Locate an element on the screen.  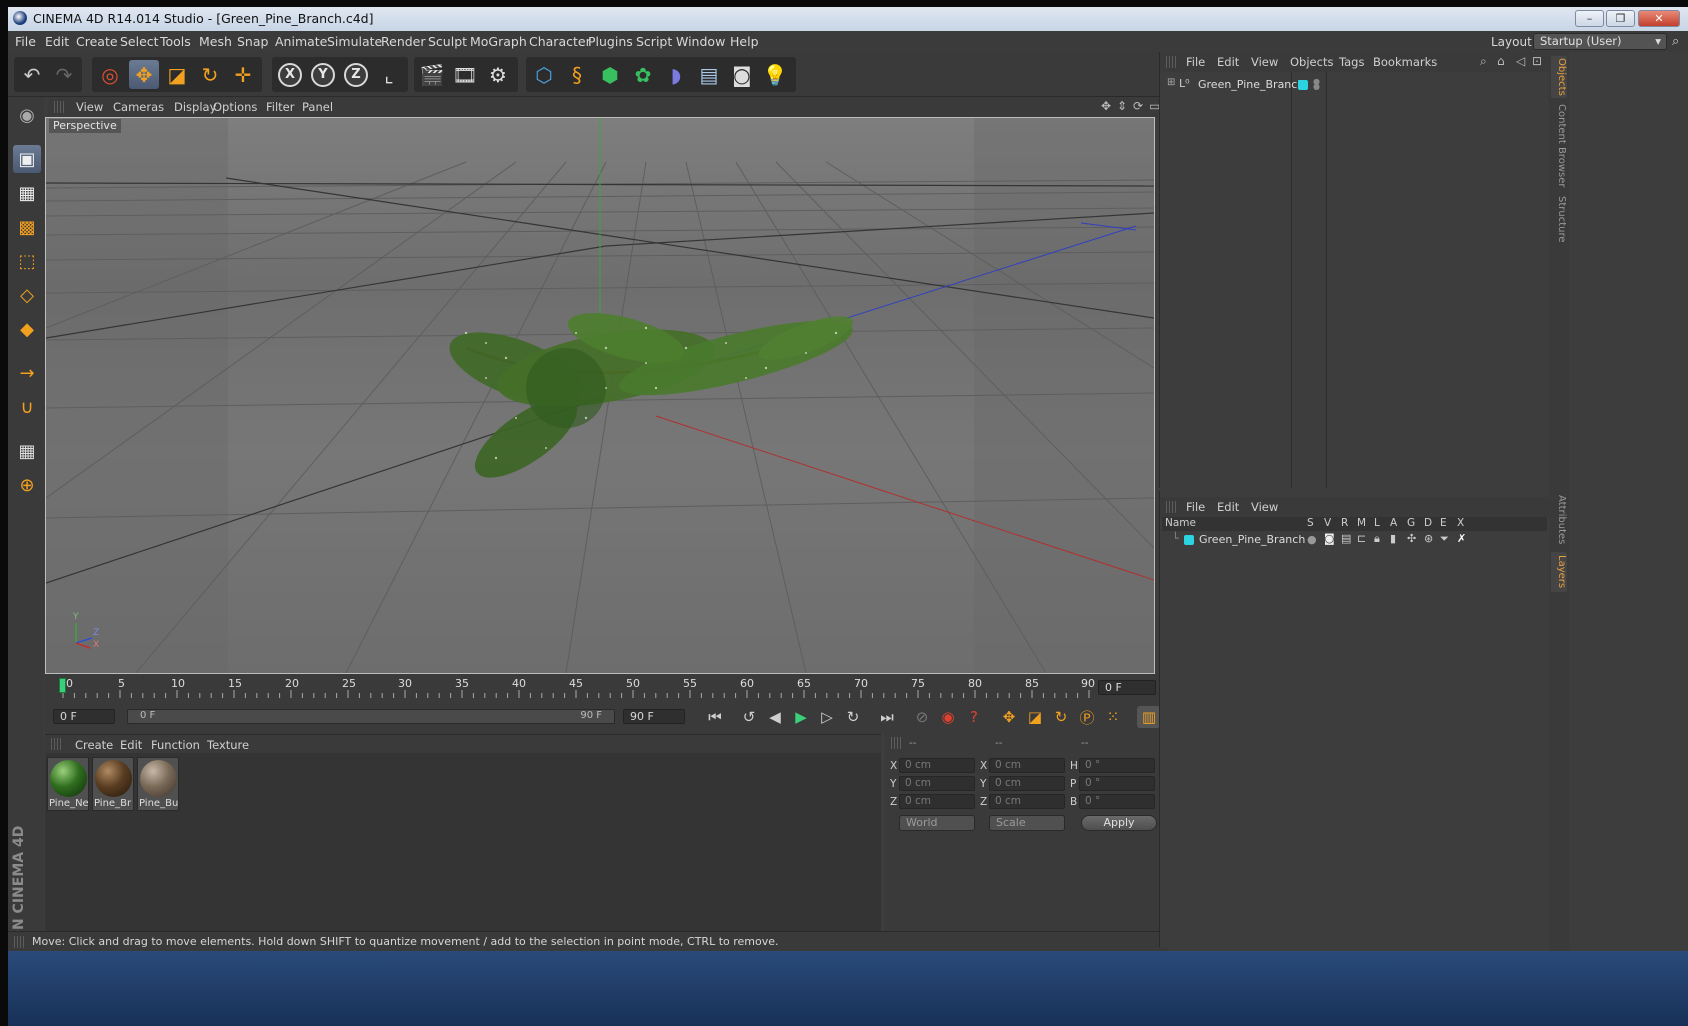
position-z-field: 0 cm is located at coordinates (937, 801).